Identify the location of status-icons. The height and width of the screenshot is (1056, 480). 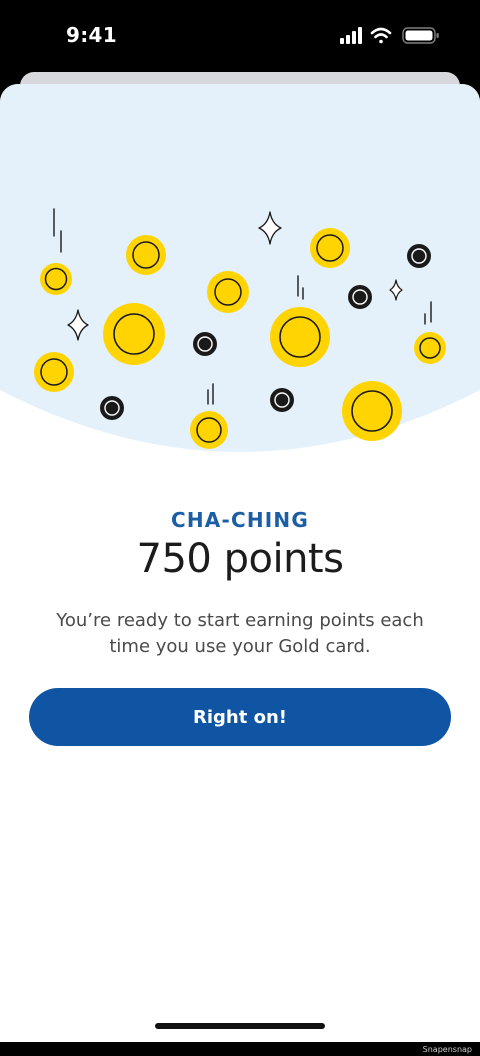
(391, 36).